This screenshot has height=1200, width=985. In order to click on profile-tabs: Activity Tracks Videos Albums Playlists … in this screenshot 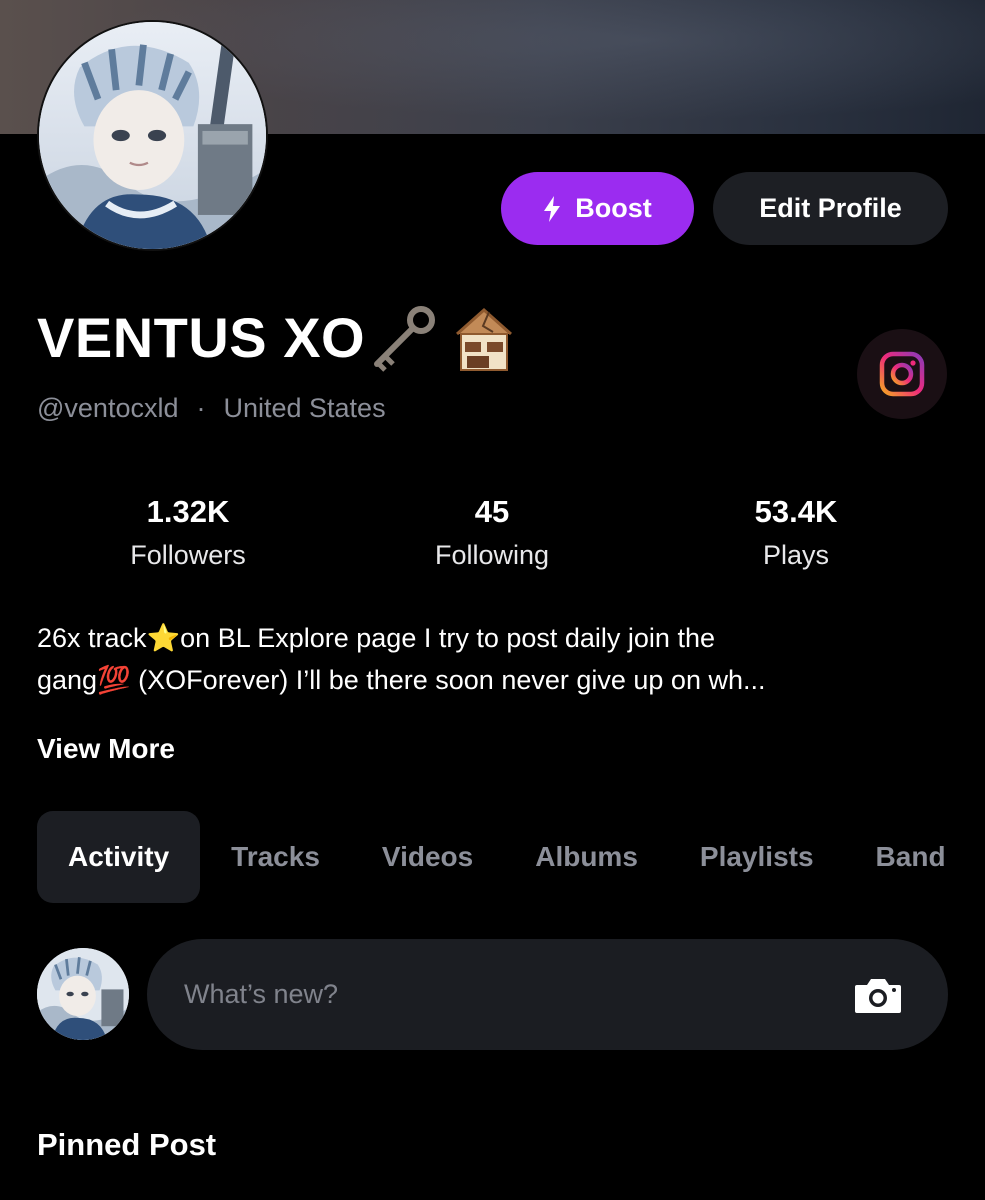, I will do `click(511, 857)`.